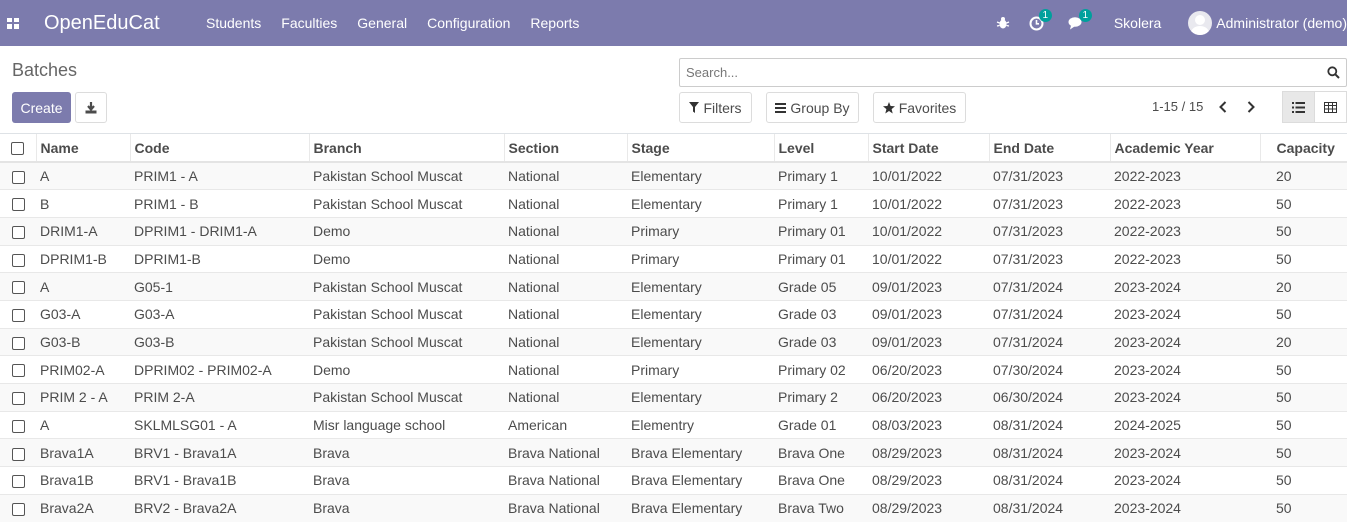  I want to click on column-header-capacity: Capacity, so click(1303, 148).